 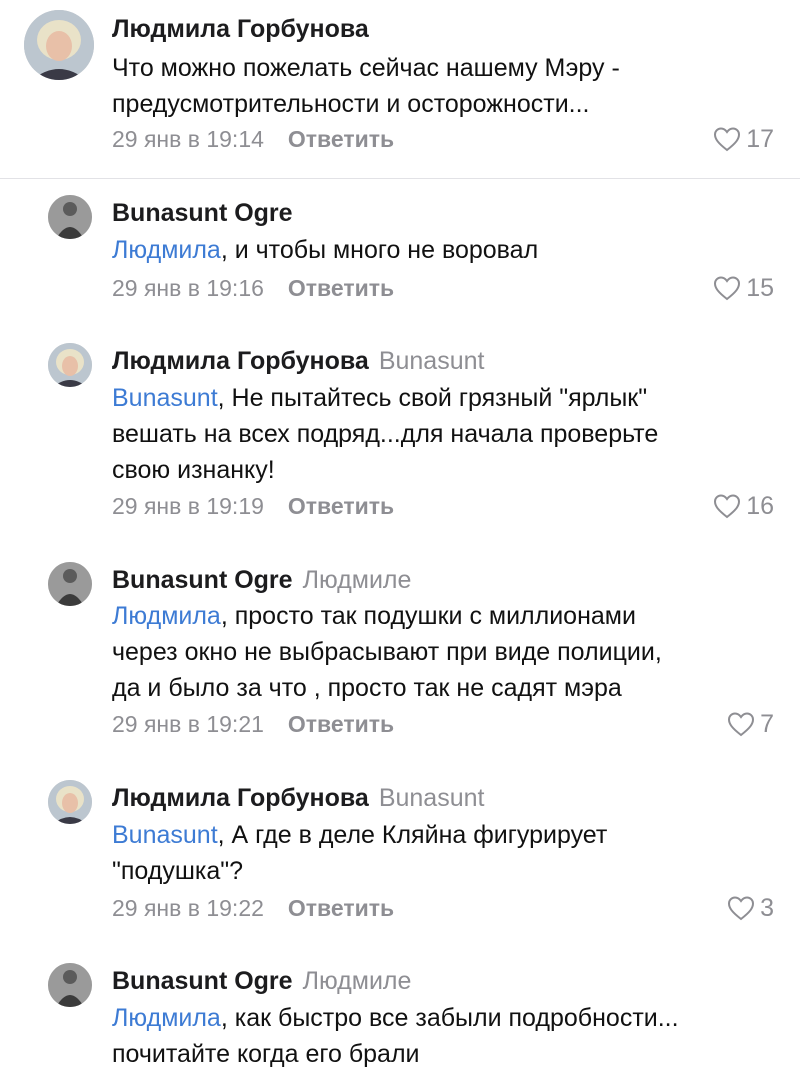 I want to click on like-button: 7, so click(x=750, y=724).